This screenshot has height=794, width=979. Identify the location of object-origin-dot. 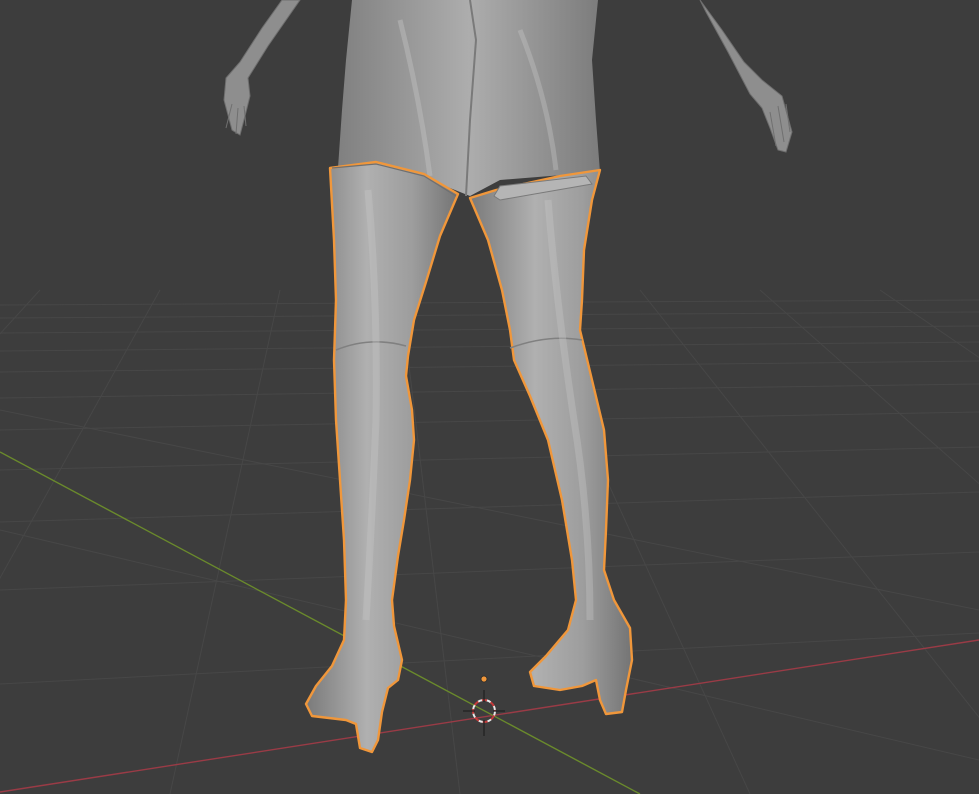
(484, 679).